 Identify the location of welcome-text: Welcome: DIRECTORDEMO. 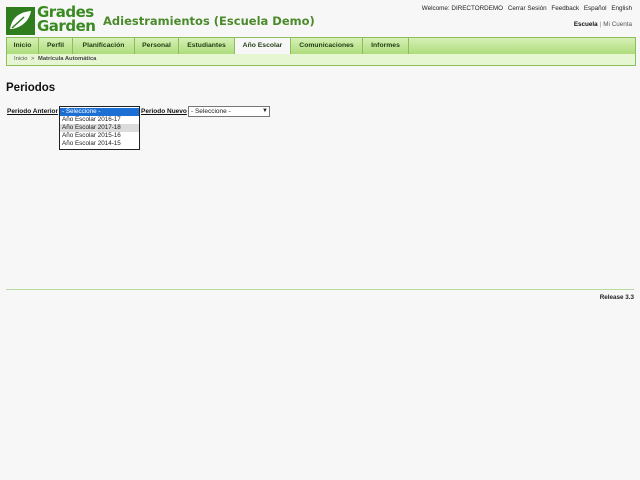
(462, 8).